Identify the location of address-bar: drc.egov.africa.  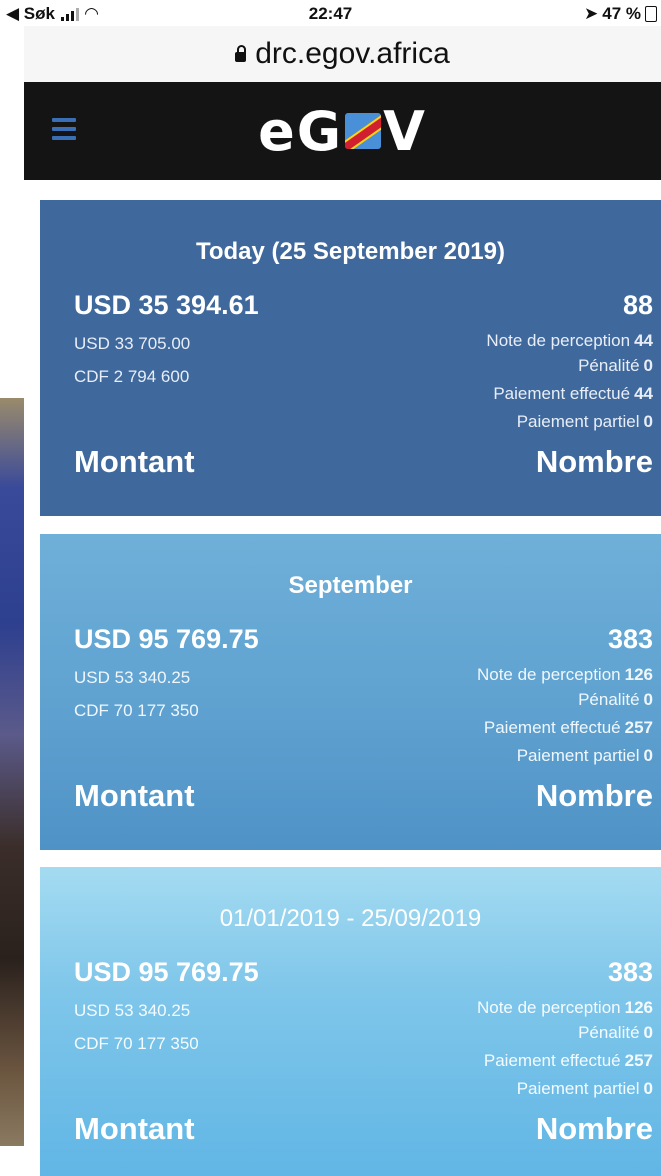
(342, 54).